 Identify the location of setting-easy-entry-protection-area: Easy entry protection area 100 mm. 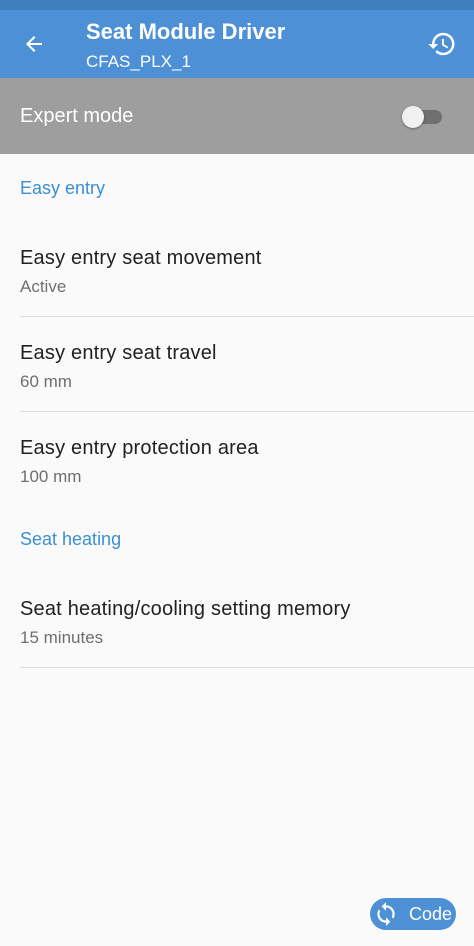
(237, 458).